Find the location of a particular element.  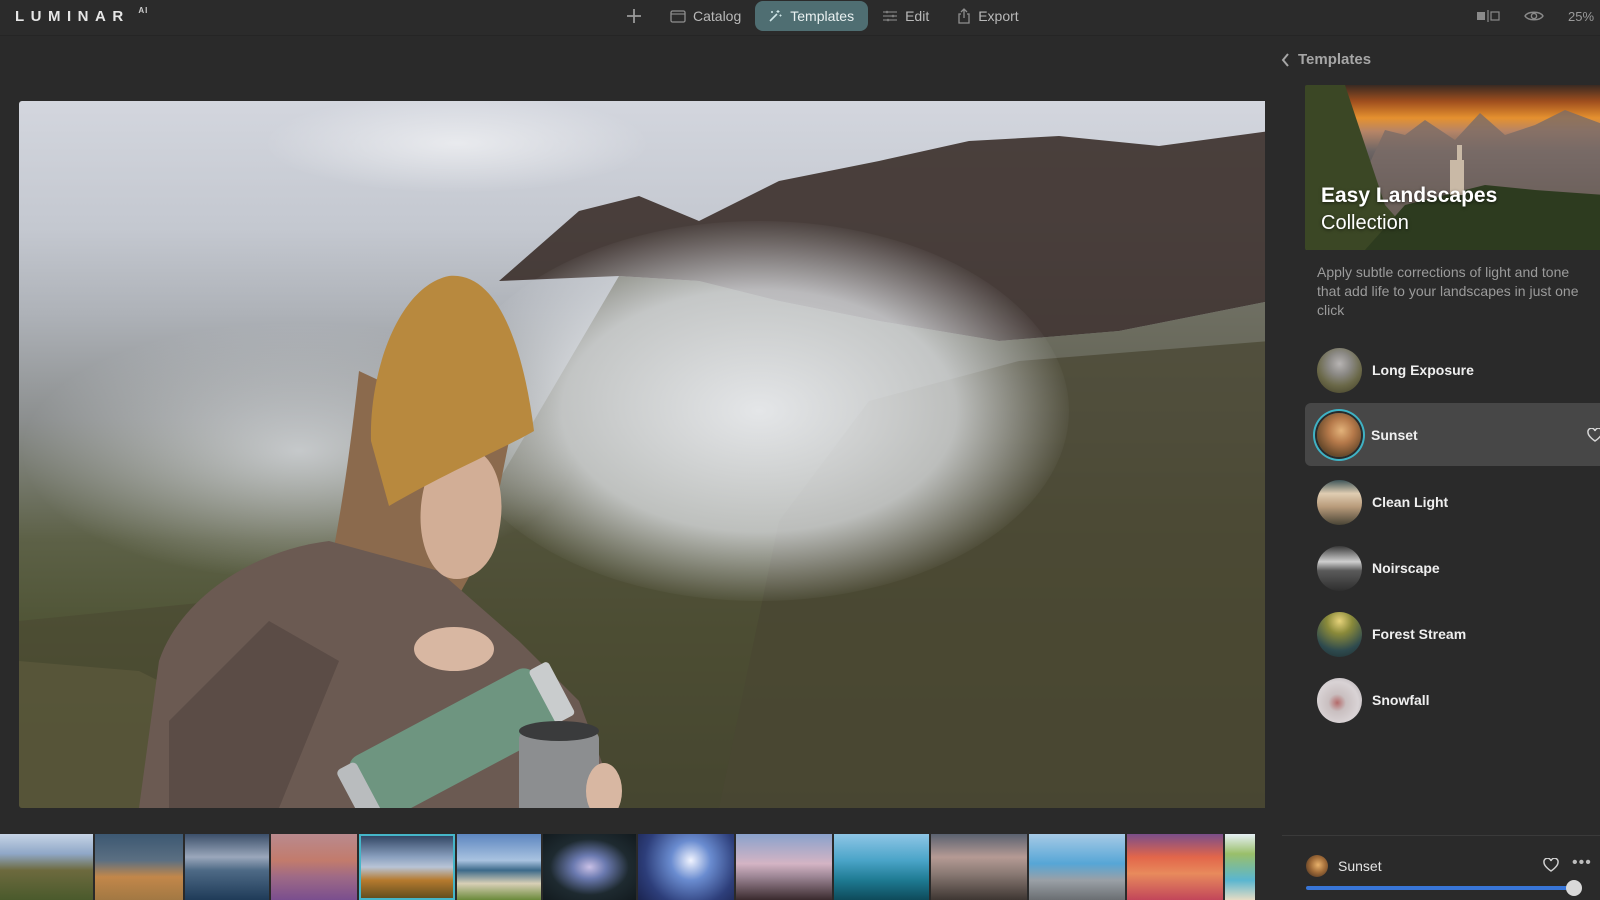

add-photos-button is located at coordinates (634, 16).